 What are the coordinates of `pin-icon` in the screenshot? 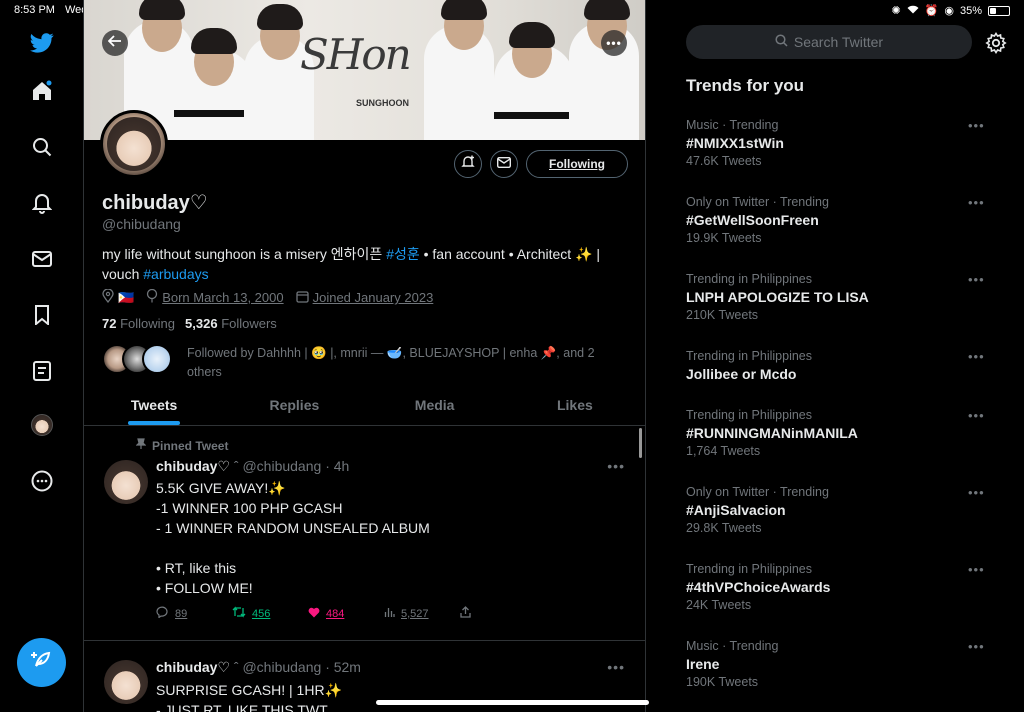 It's located at (141, 445).